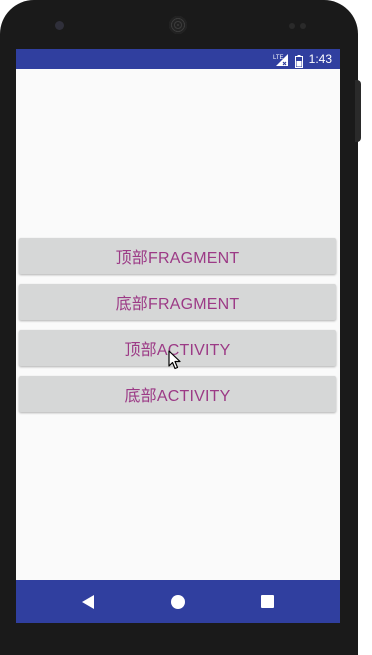 This screenshot has height=655, width=372. Describe the element at coordinates (298, 60) in the screenshot. I see `battery-icon` at that location.